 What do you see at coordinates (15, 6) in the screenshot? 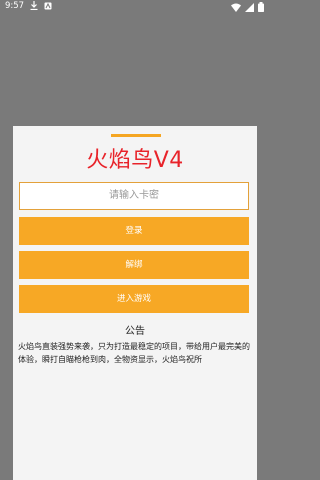
I see `status-time: 9:57` at bounding box center [15, 6].